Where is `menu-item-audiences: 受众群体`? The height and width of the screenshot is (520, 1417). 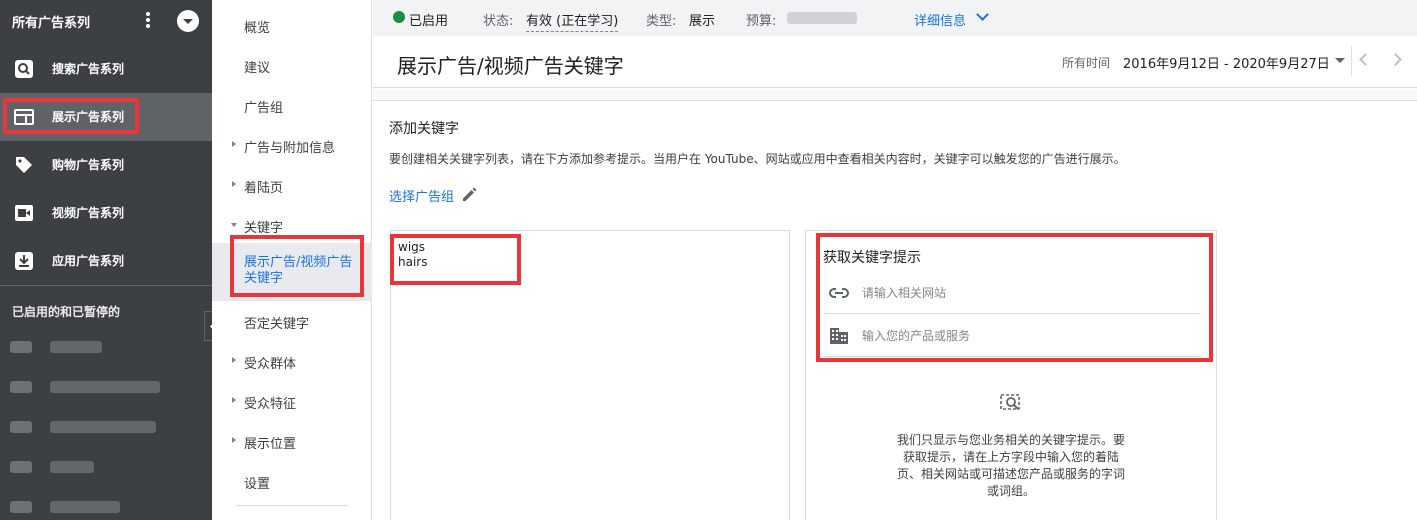
menu-item-audiences: 受众群体 is located at coordinates (292, 360).